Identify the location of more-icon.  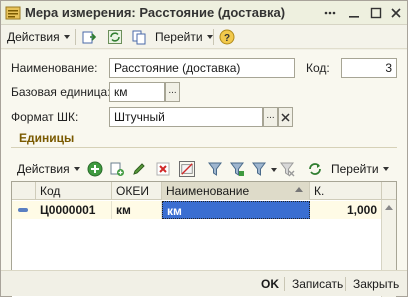
(330, 13).